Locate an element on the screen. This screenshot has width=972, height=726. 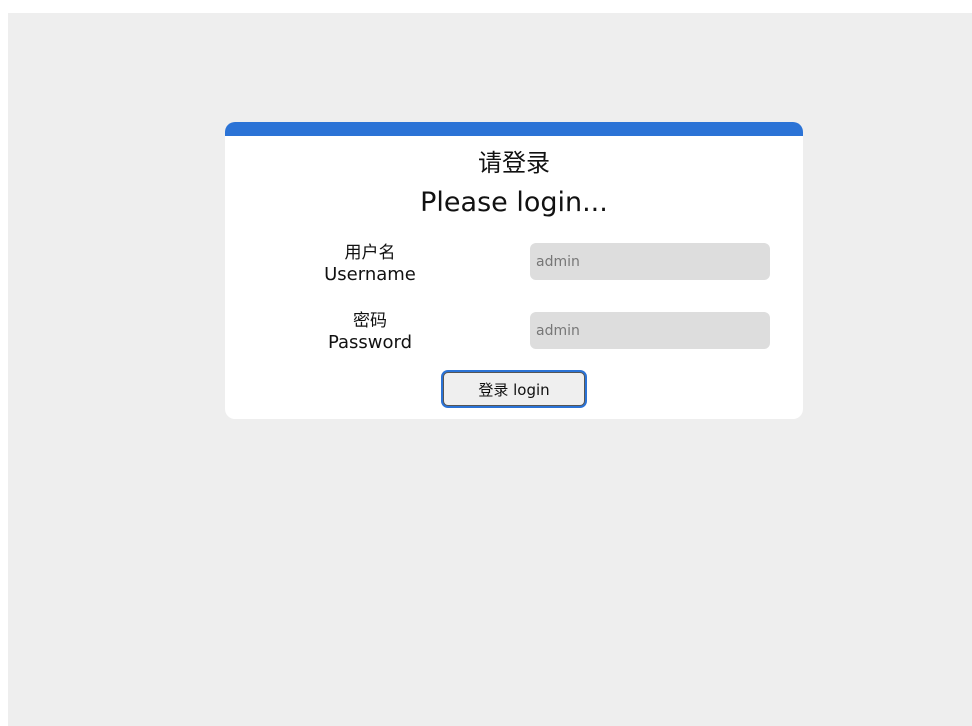
password-label-en: Password is located at coordinates (370, 342).